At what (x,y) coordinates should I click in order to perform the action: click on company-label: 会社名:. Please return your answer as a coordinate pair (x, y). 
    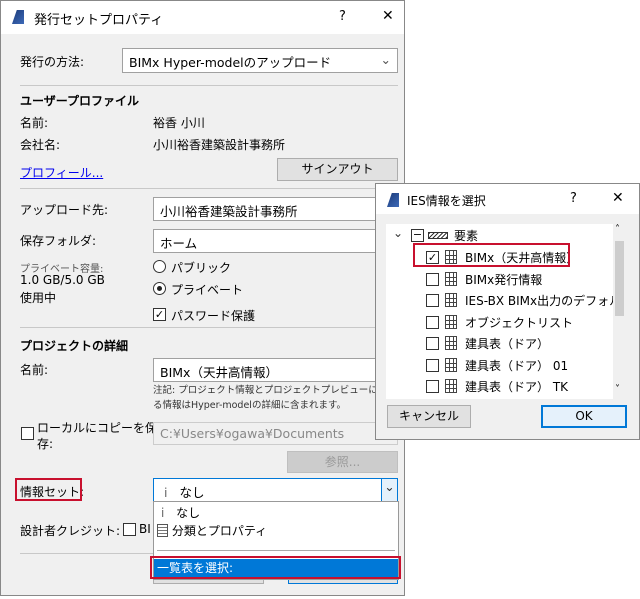
    Looking at the image, I should click on (40, 145).